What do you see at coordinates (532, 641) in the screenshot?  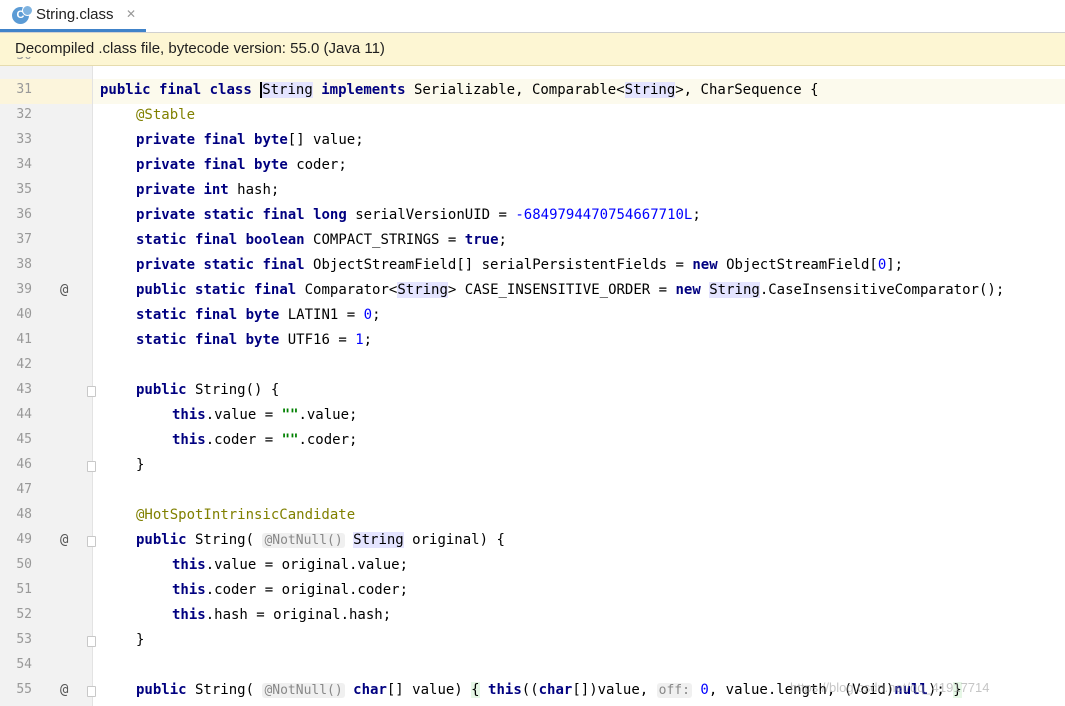 I see `code-line: 53}` at bounding box center [532, 641].